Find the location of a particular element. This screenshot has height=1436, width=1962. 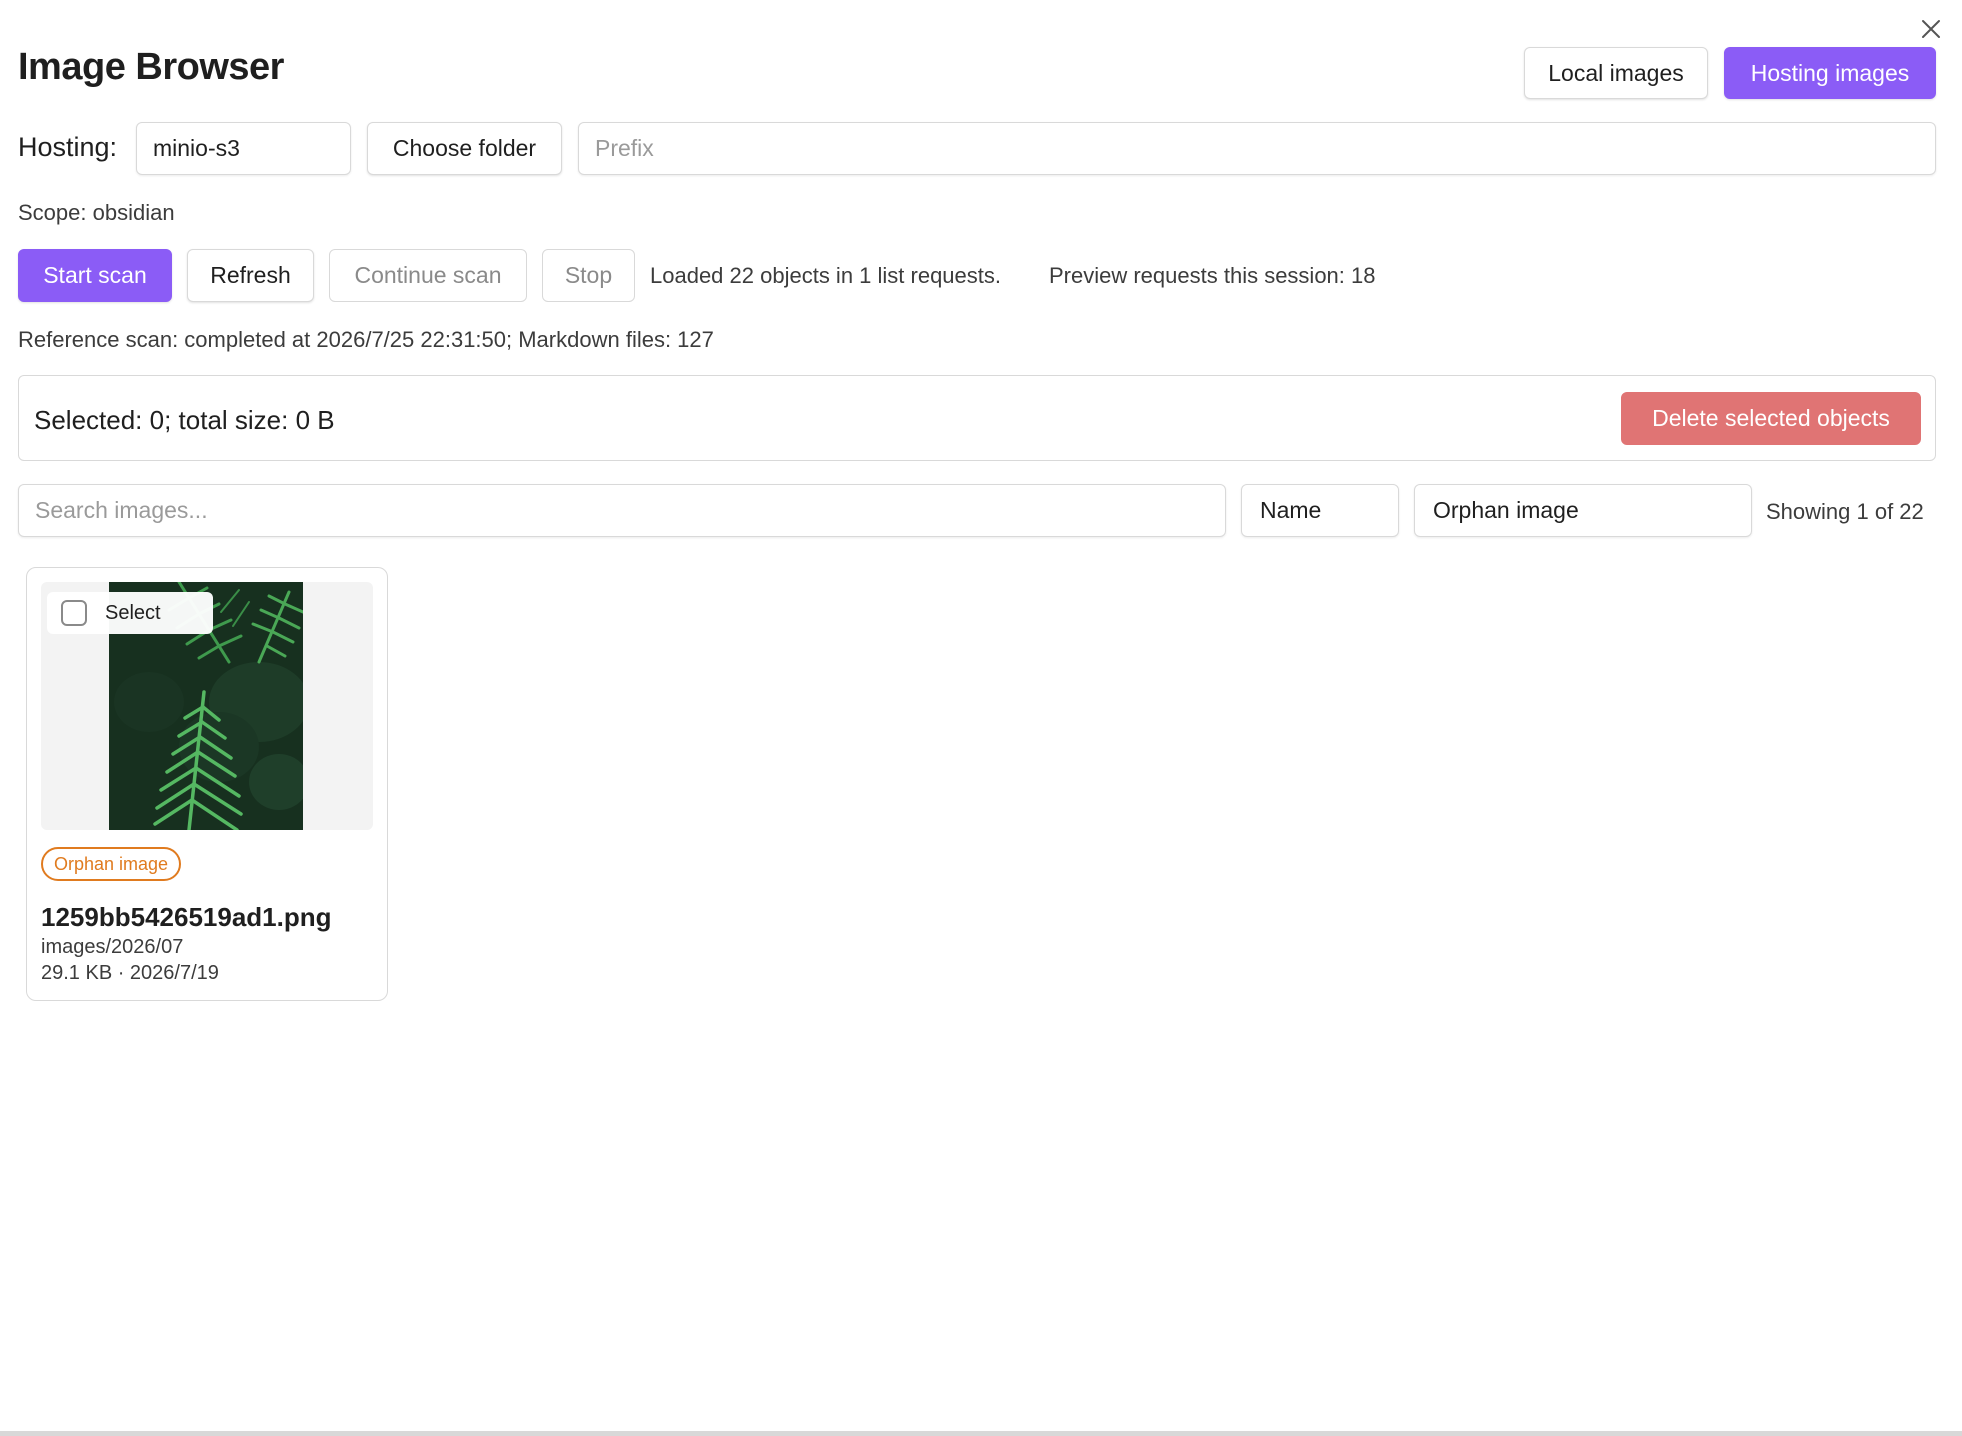

local-images-button: Local images is located at coordinates (1616, 73).